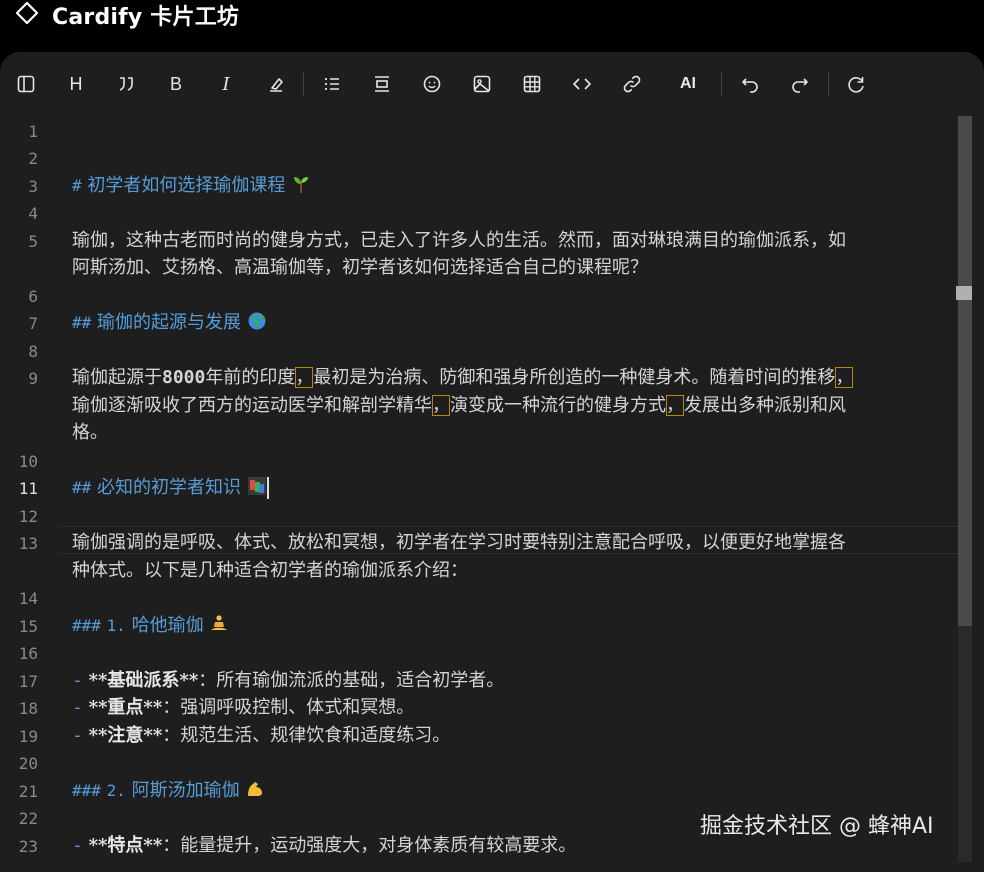  Describe the element at coordinates (432, 84) in the screenshot. I see `emoji-button` at that location.